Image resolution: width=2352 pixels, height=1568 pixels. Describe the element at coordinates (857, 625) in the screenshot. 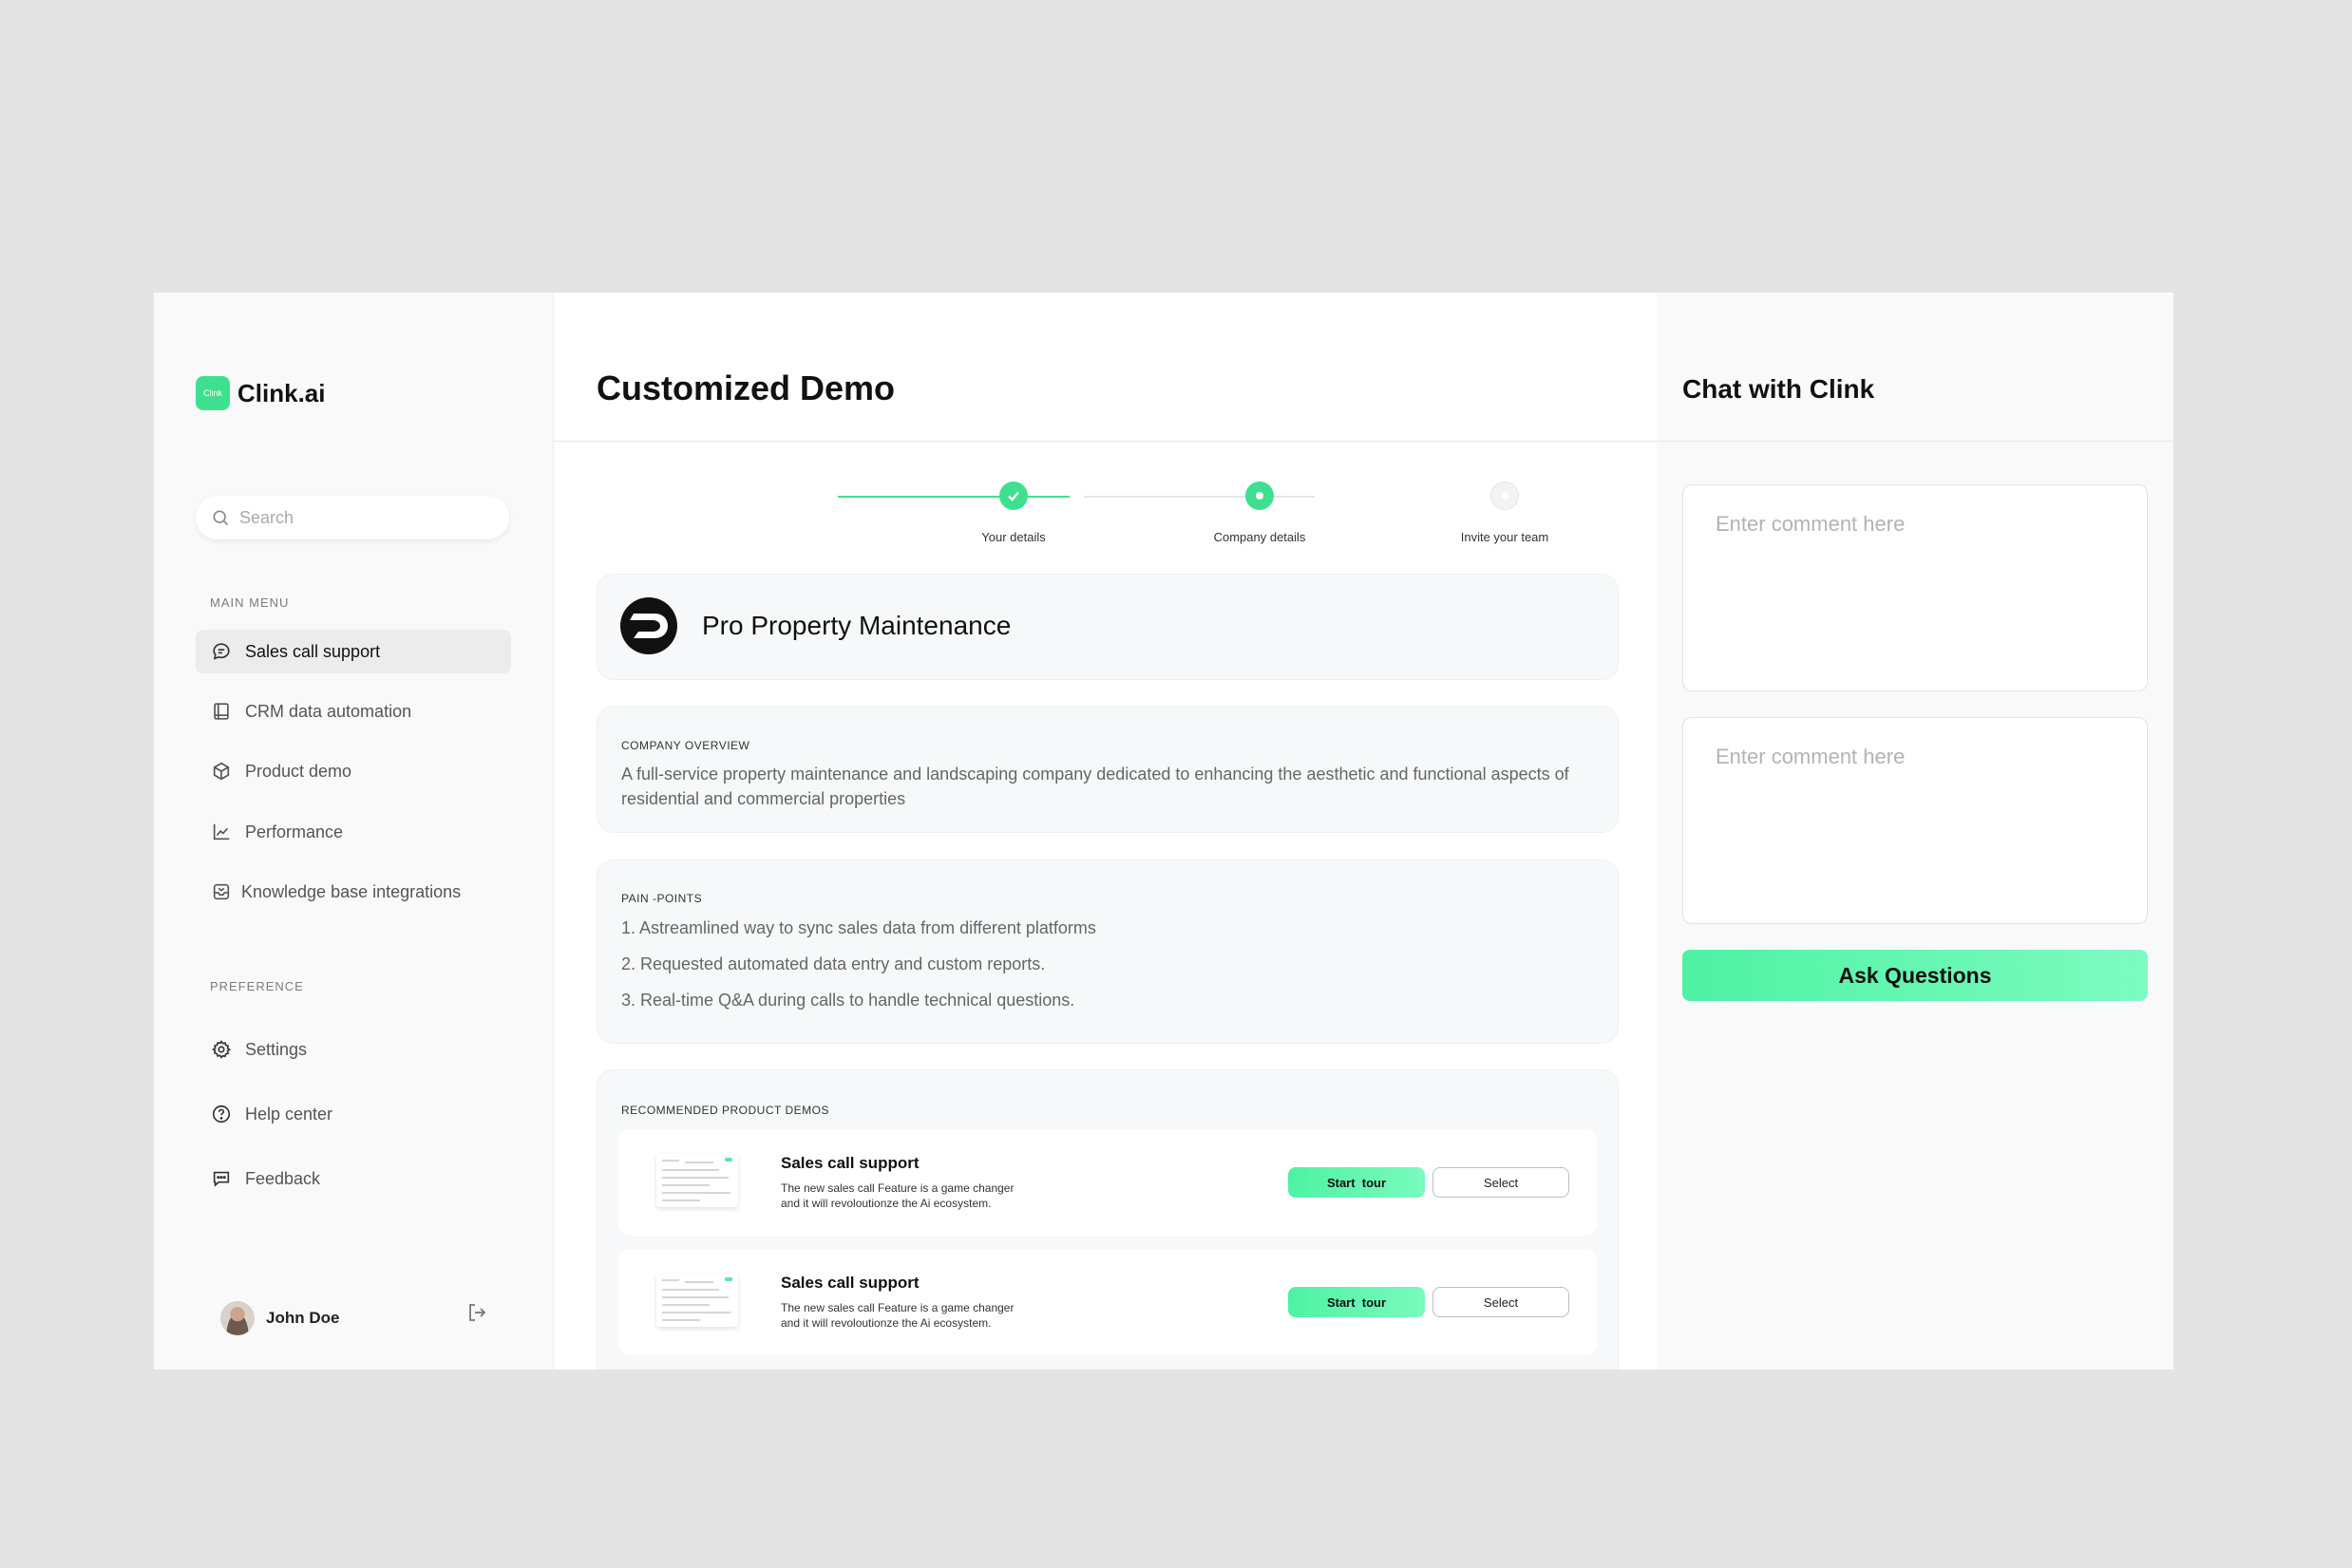

I see `company-name: Pro Property Maintenance` at that location.